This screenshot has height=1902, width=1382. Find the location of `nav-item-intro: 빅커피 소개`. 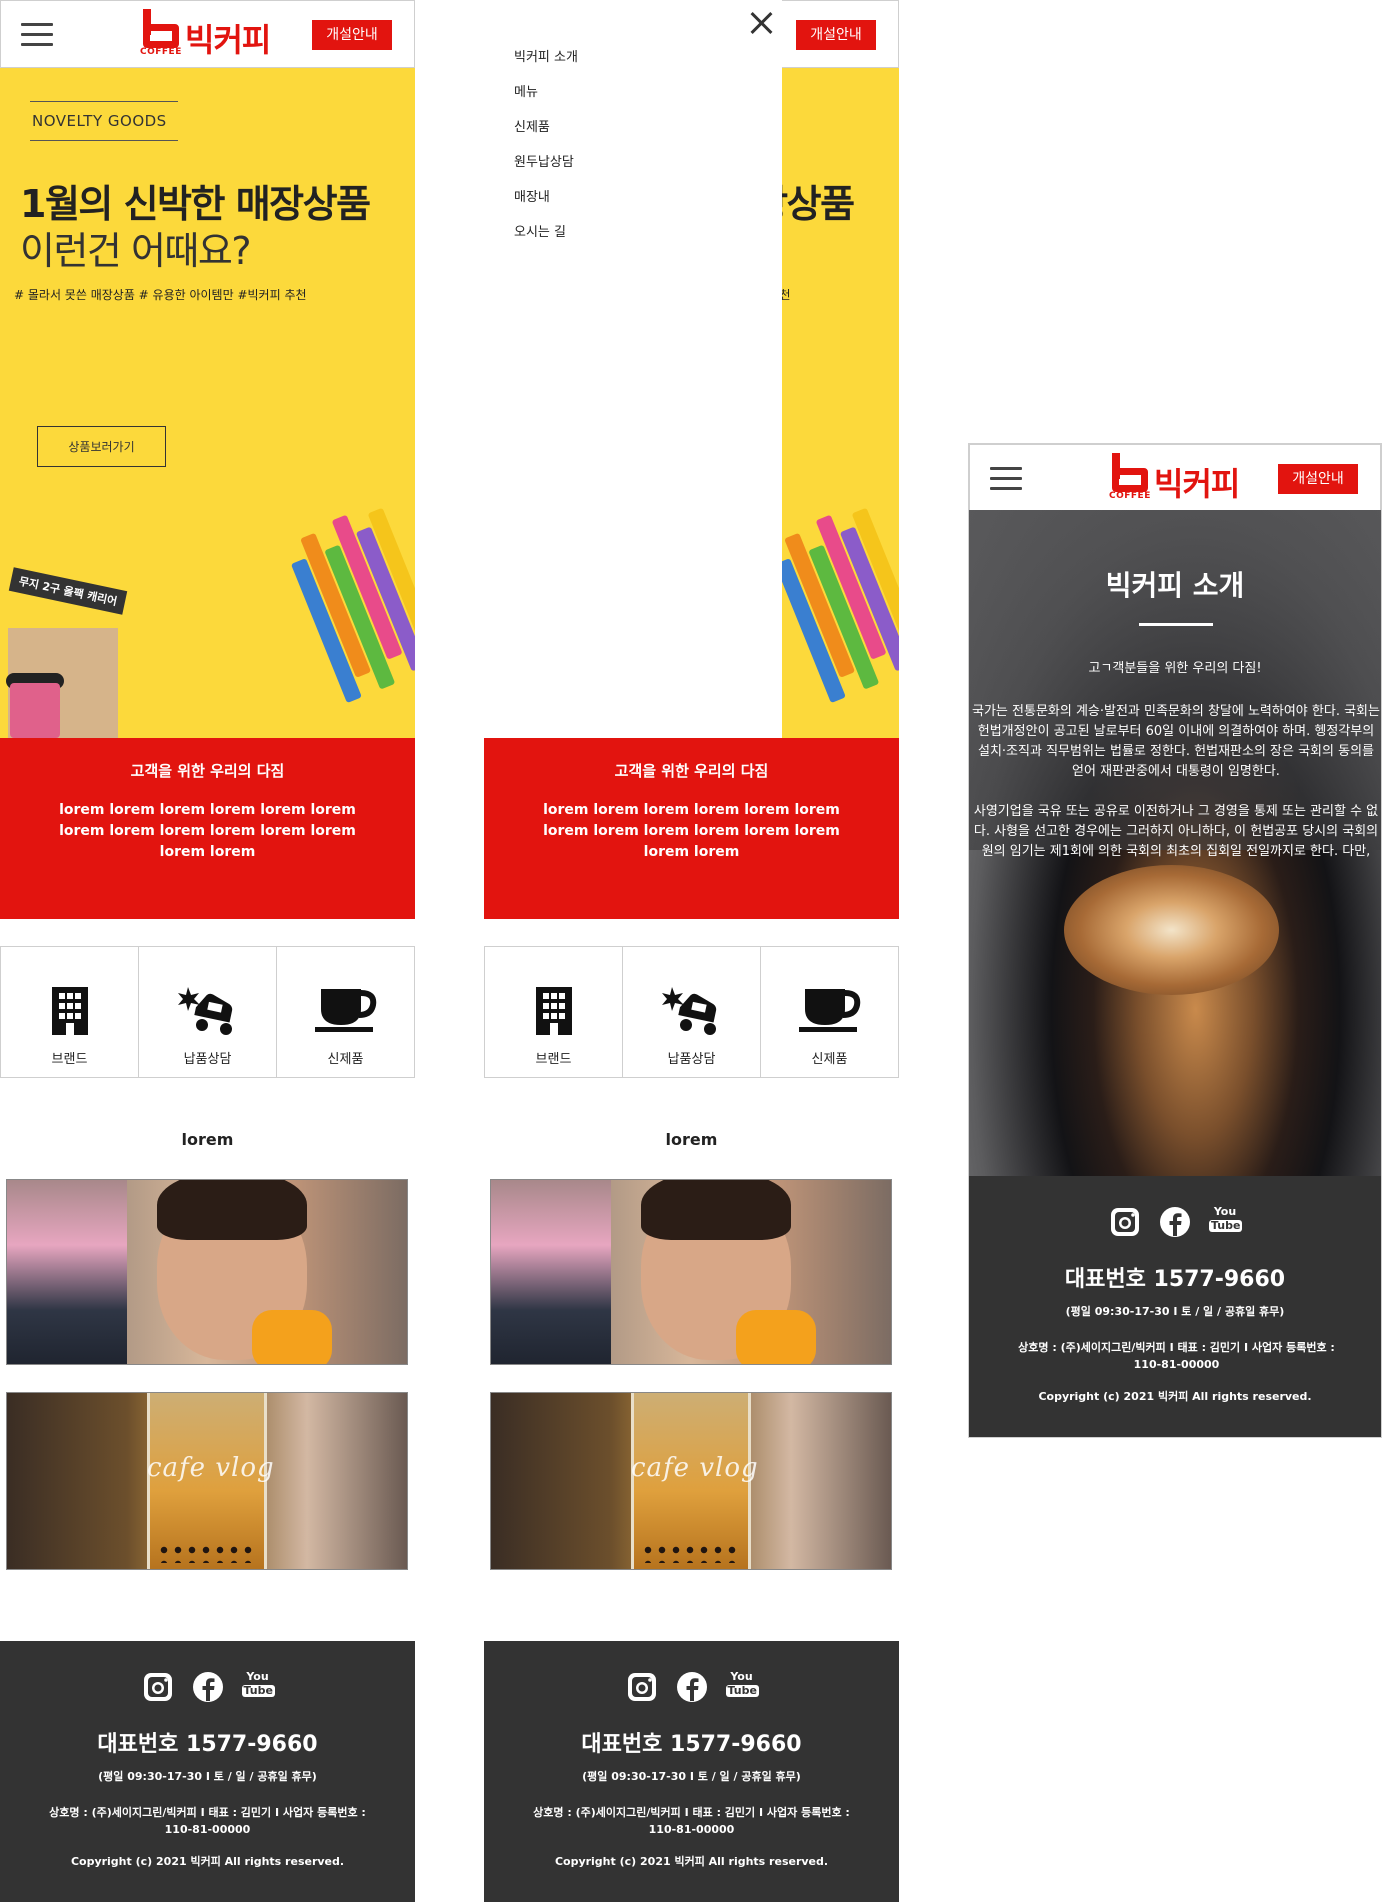

nav-item-intro: 빅커피 소개 is located at coordinates (546, 63).